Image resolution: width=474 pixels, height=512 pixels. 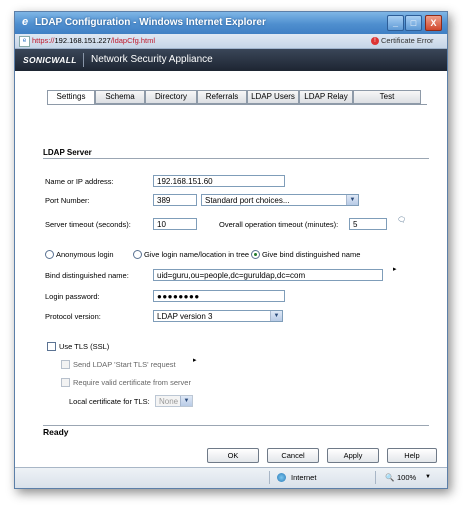 What do you see at coordinates (281, 477) in the screenshot?
I see `globe-icon` at bounding box center [281, 477].